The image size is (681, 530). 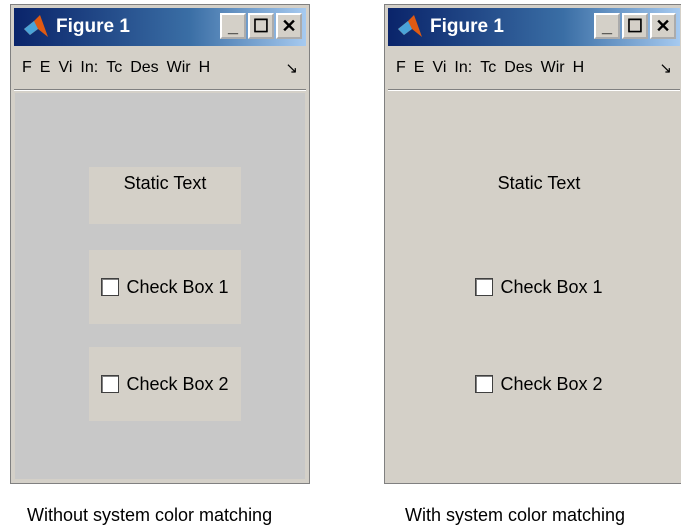 I want to click on caption-left: Without system color matching, so click(x=150, y=515).